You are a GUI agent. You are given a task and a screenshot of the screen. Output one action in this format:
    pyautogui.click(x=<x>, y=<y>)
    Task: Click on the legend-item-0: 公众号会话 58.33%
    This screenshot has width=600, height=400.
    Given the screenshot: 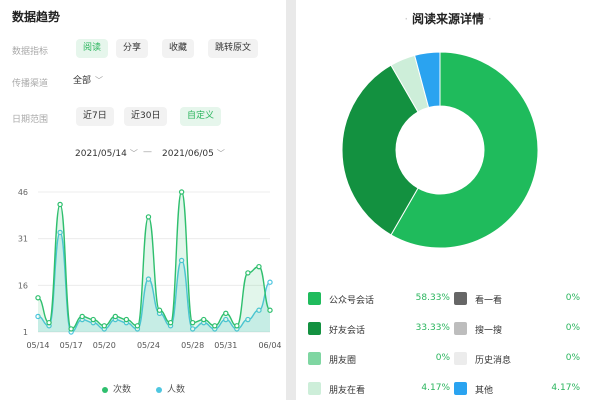 What is the action you would take?
    pyautogui.click(x=379, y=300)
    